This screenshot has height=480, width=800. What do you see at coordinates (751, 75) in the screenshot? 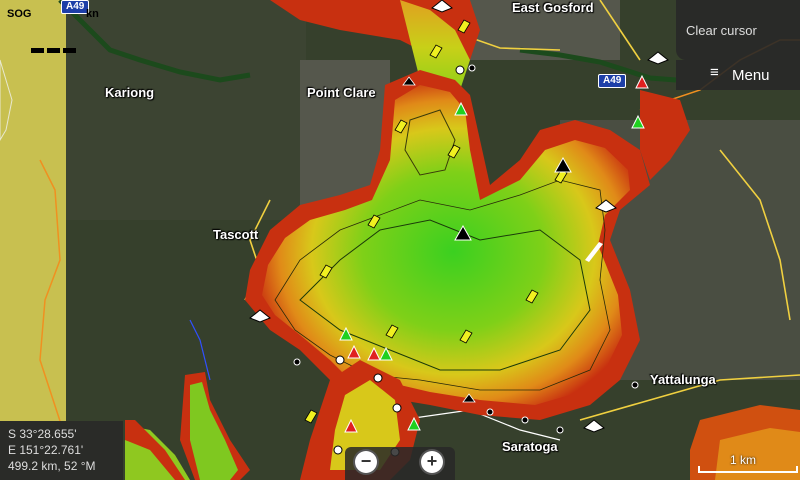
I see `menu-label: Menu` at bounding box center [751, 75].